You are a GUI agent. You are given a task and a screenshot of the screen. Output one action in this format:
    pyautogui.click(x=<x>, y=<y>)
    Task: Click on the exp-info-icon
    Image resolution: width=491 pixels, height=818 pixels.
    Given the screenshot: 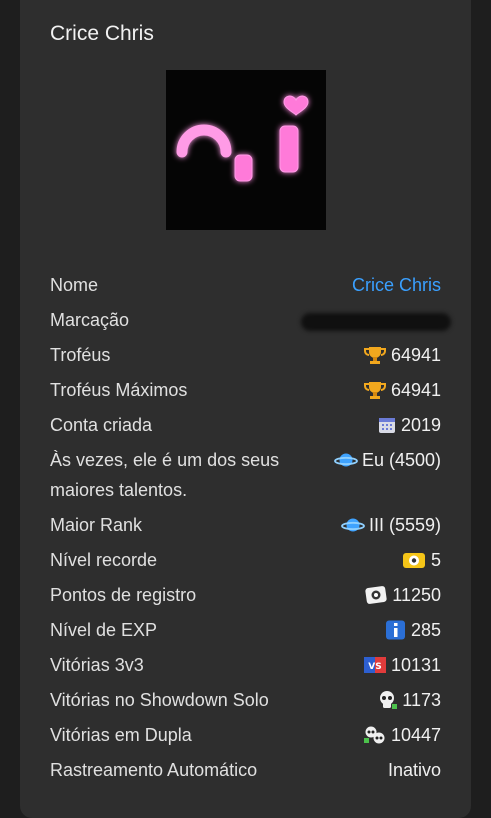 What is the action you would take?
    pyautogui.click(x=396, y=630)
    